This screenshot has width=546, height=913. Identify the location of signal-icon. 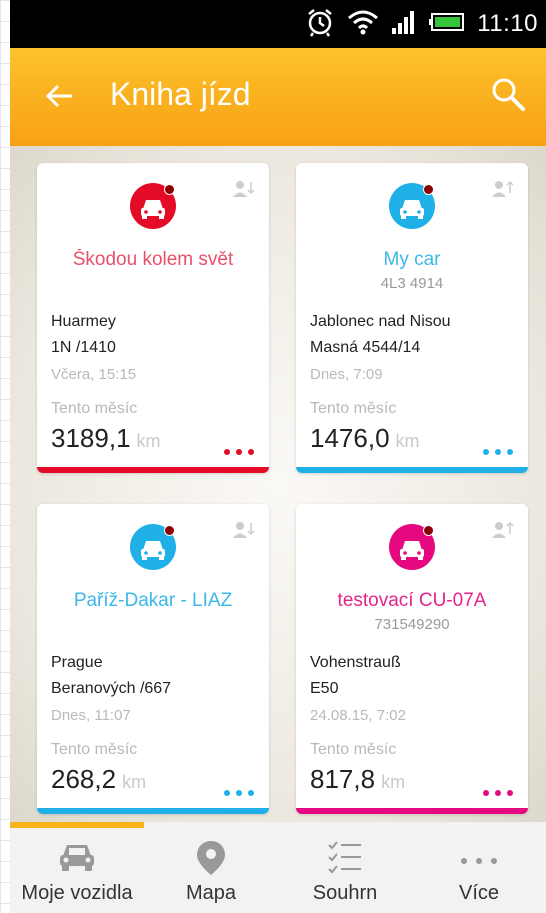
(404, 24).